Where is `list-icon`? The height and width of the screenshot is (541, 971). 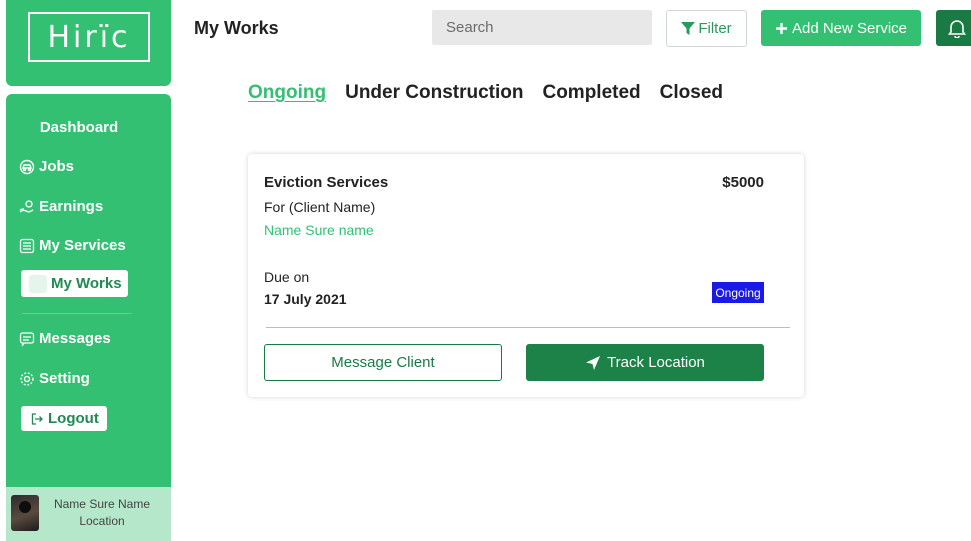
list-icon is located at coordinates (27, 245).